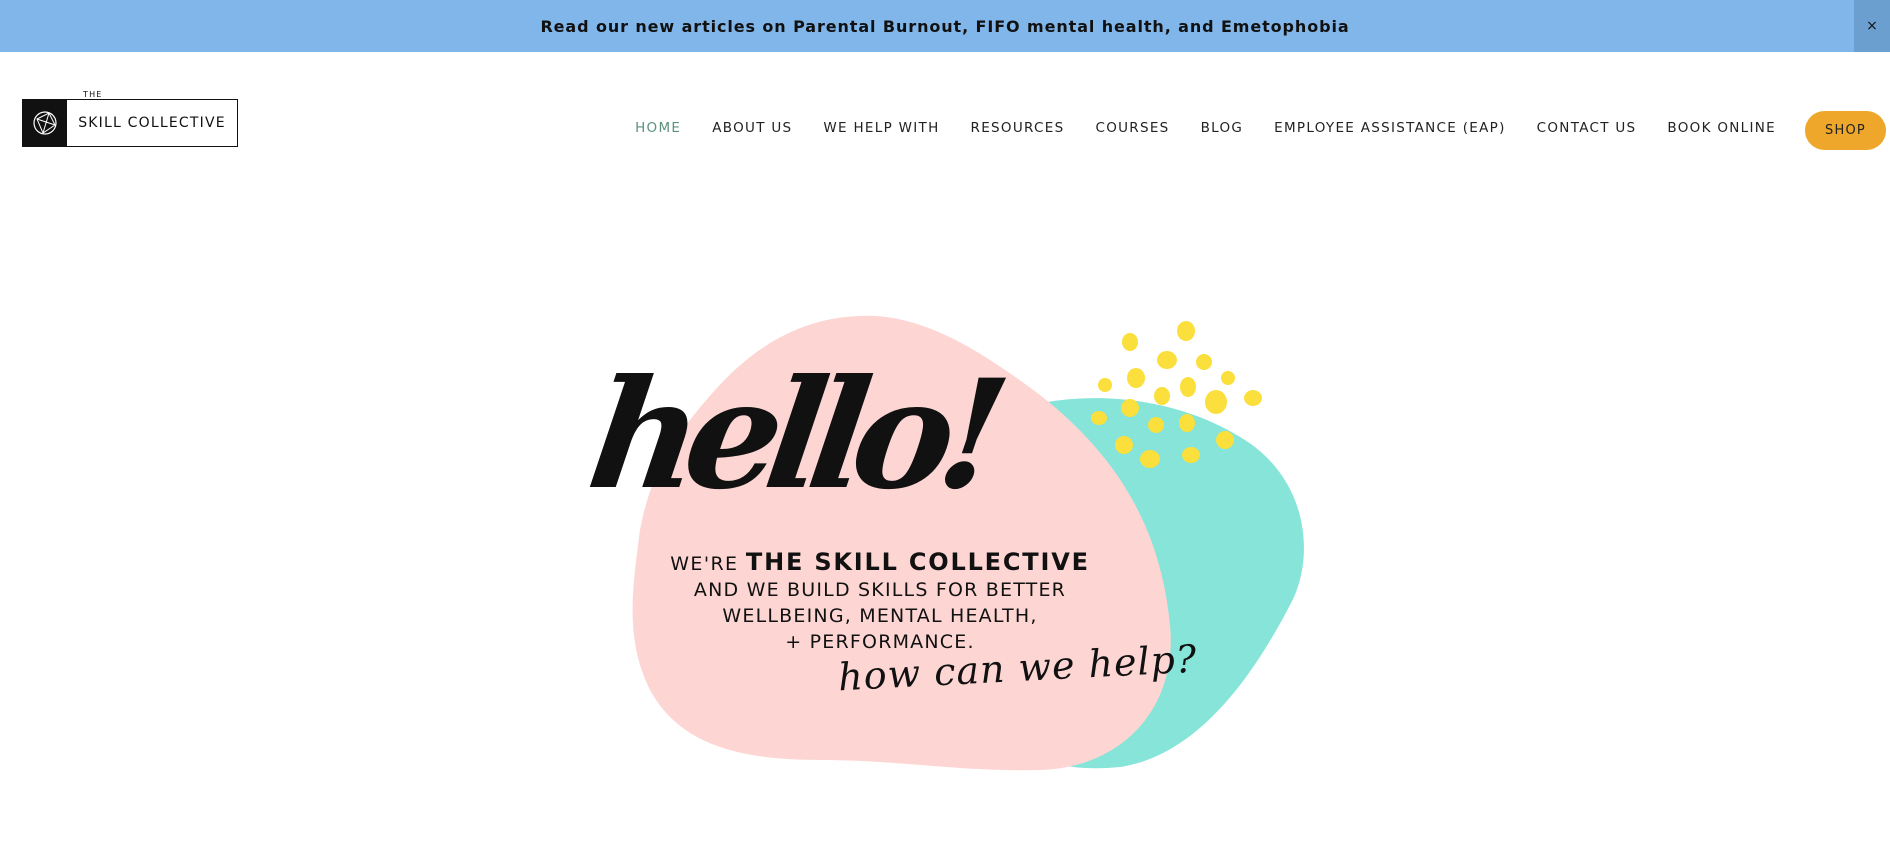 The width and height of the screenshot is (1890, 855). Describe the element at coordinates (880, 616) in the screenshot. I see `tagline-line-3: WELLBEING, MENTAL HEALTH,` at that location.